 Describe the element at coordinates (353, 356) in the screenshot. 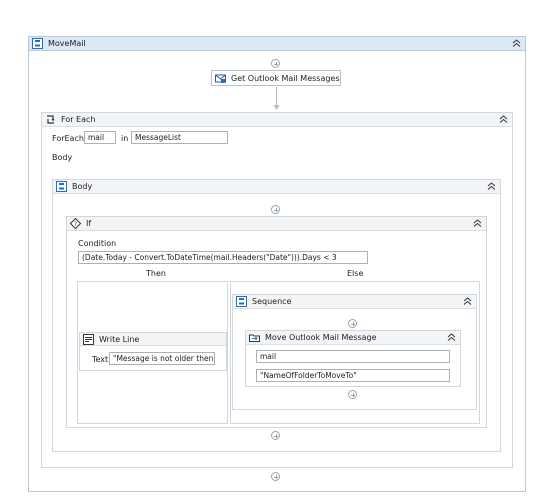

I see `move-mail-input: mail` at that location.